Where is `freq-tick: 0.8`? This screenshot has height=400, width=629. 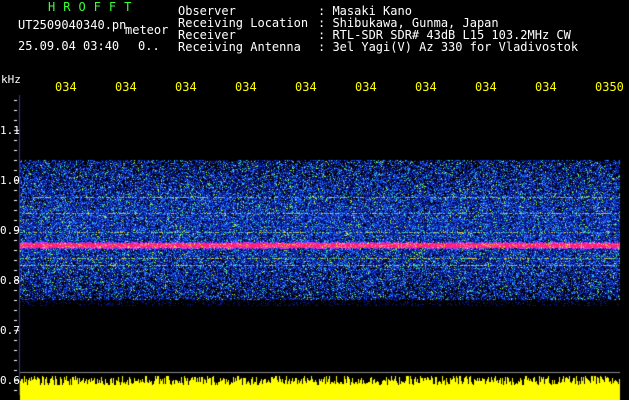
freq-tick: 0.8 is located at coordinates (10, 280).